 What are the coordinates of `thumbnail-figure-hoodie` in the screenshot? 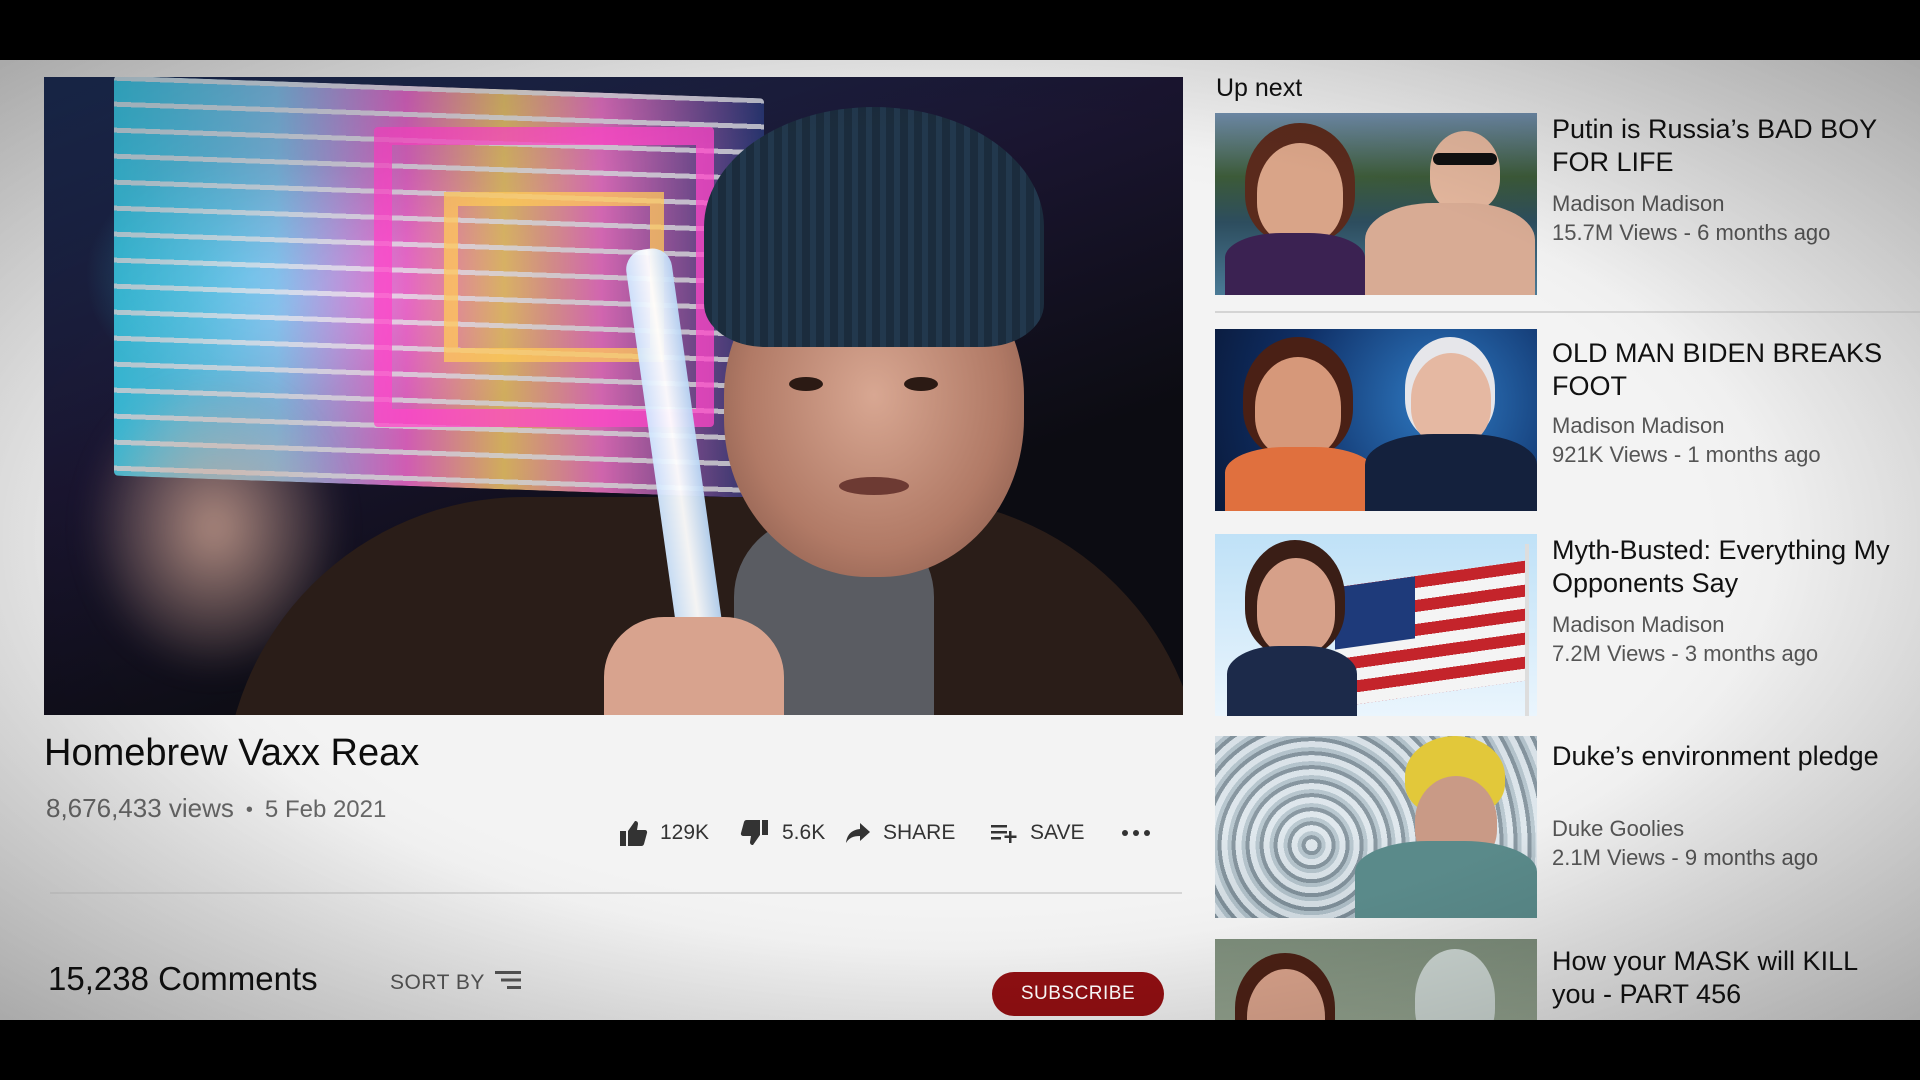 It's located at (1446, 879).